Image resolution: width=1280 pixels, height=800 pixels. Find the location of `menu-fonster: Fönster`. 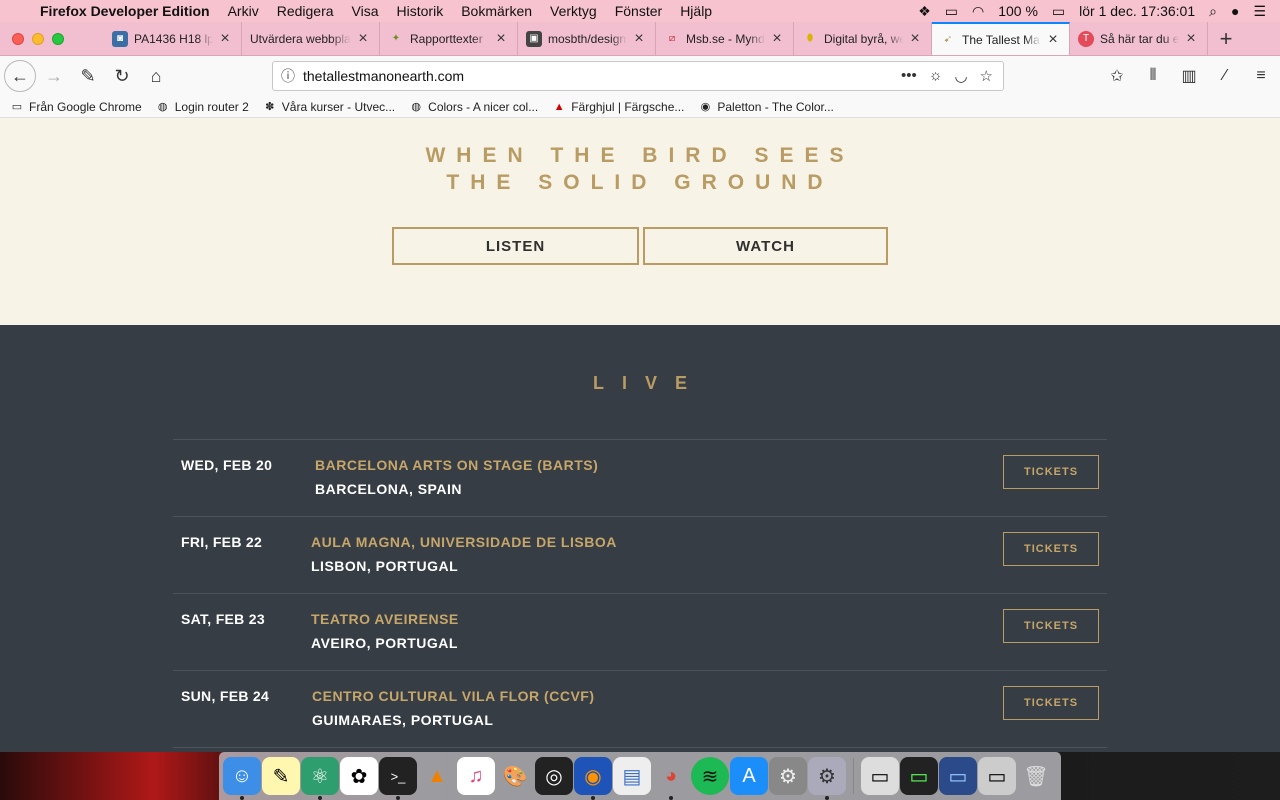

menu-fonster: Fönster is located at coordinates (638, 11).